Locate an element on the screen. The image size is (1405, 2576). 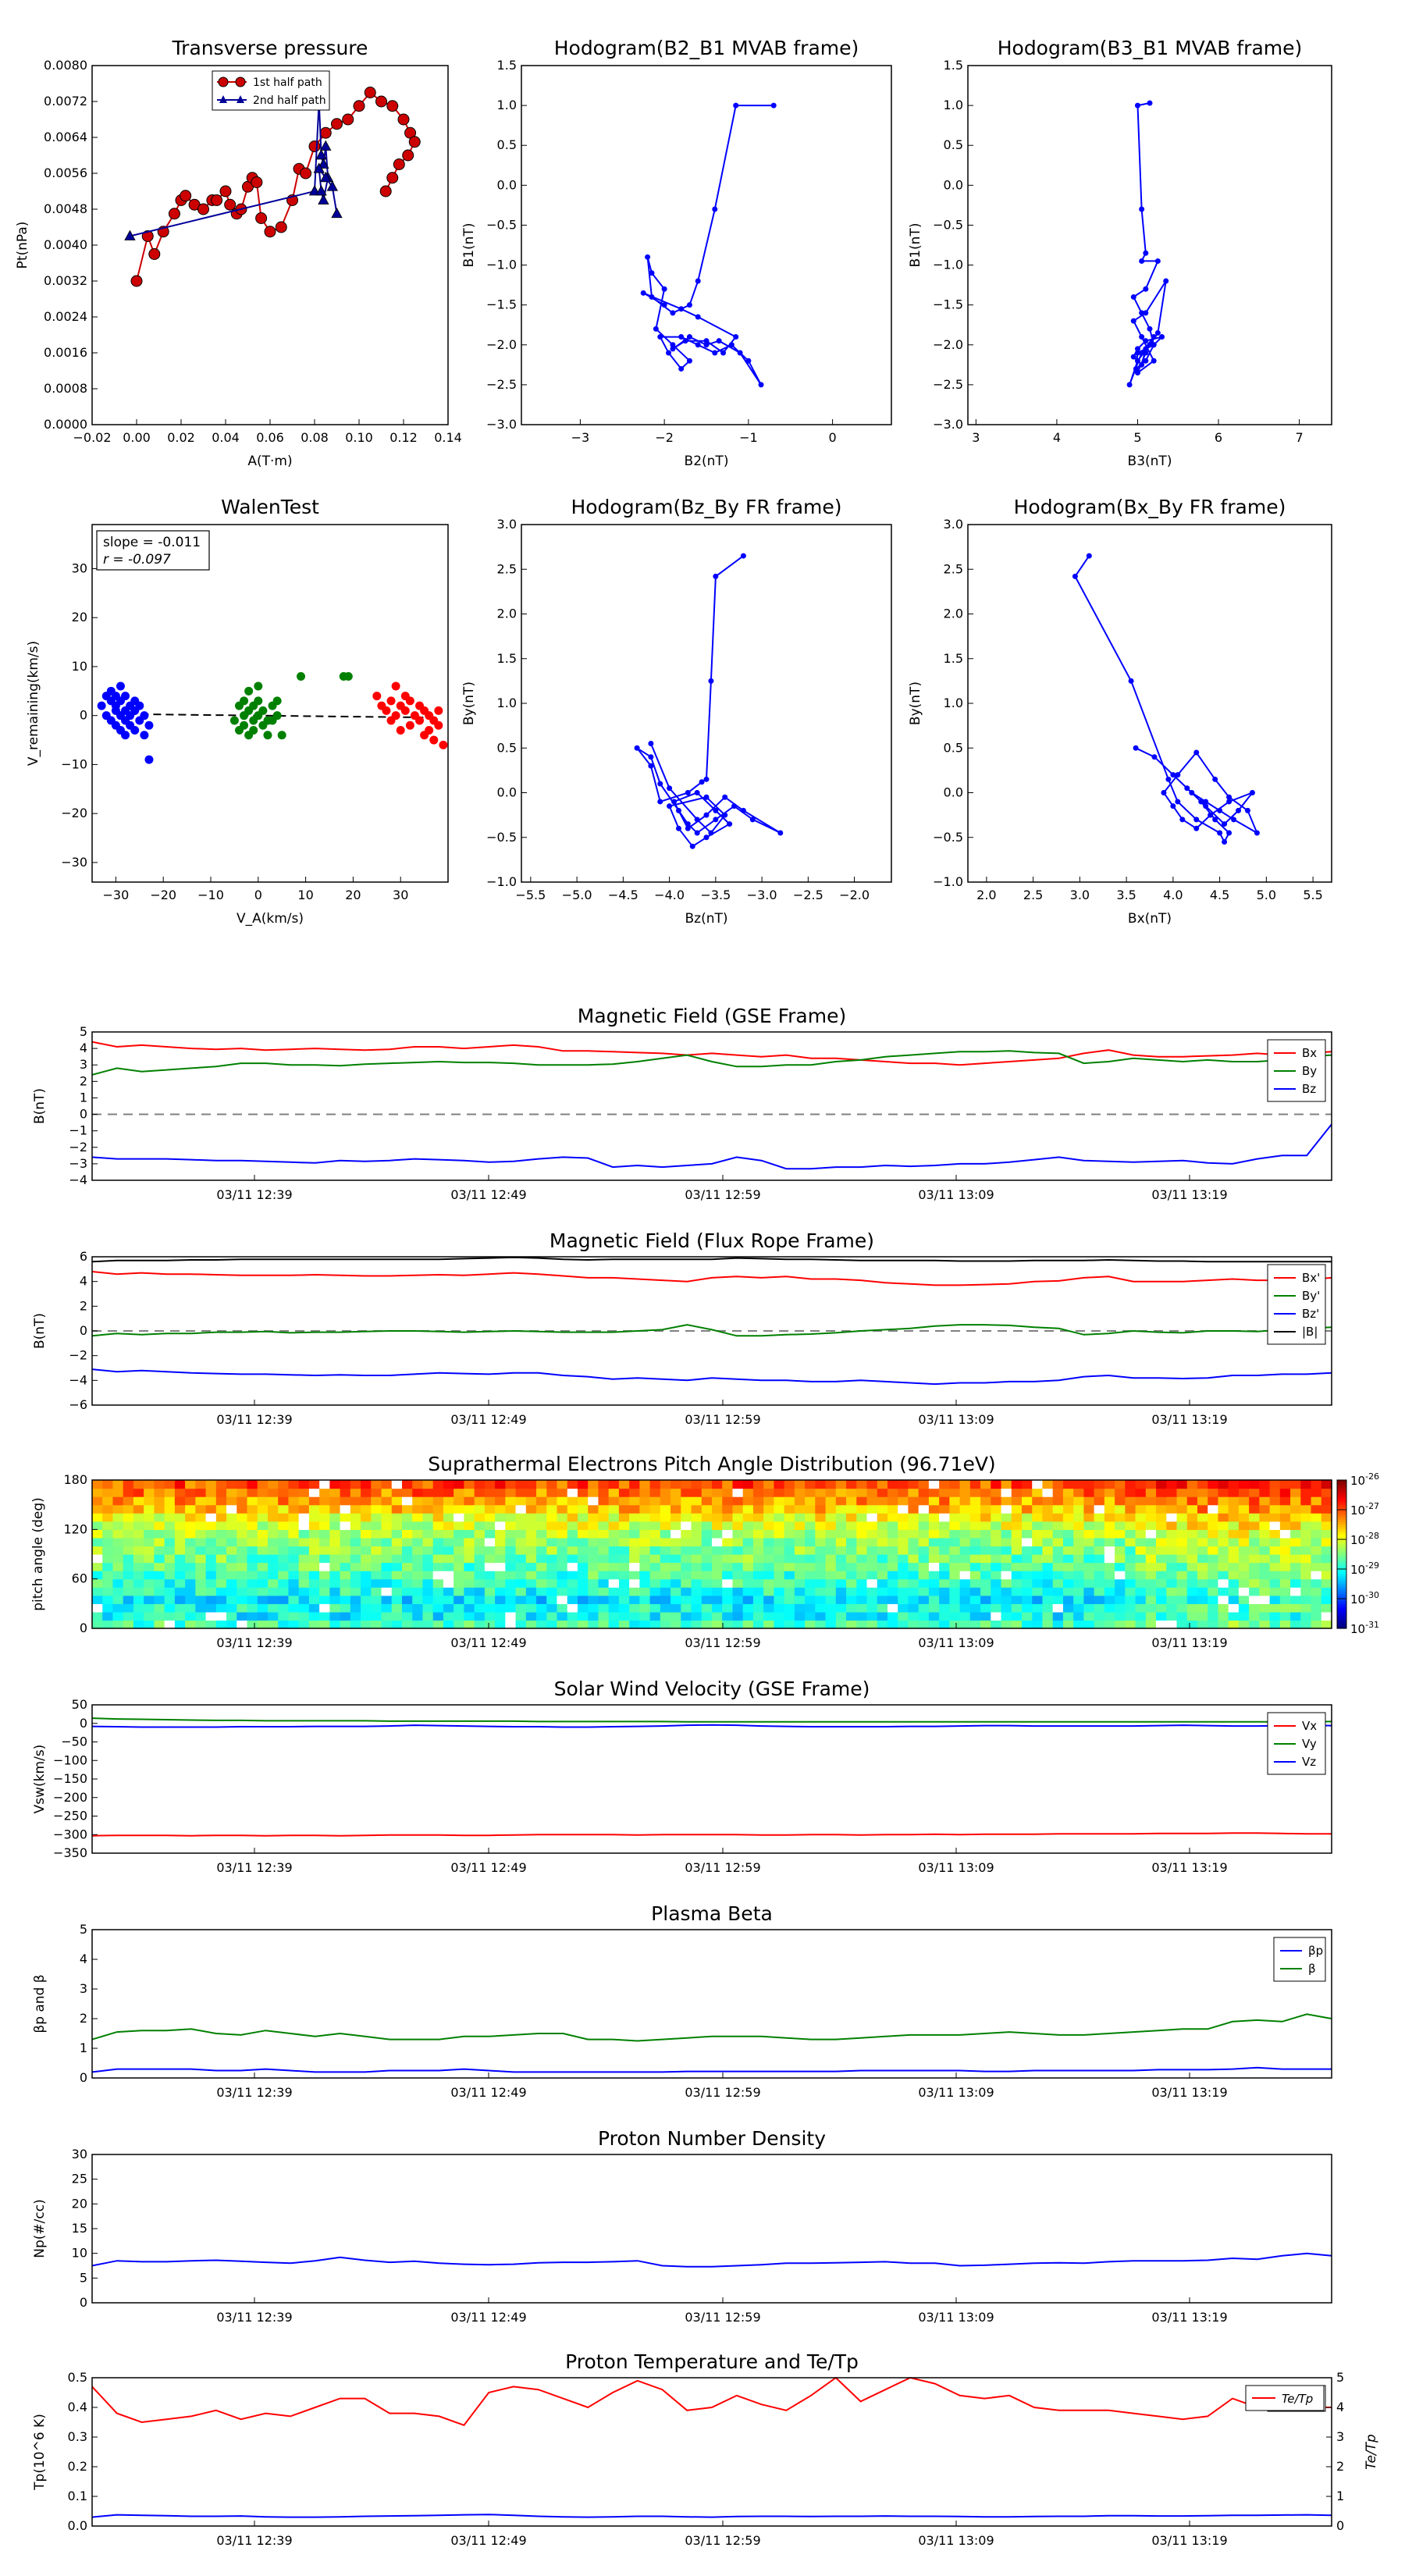
x-tick-label: 3.0 is located at coordinates (1080, 895).